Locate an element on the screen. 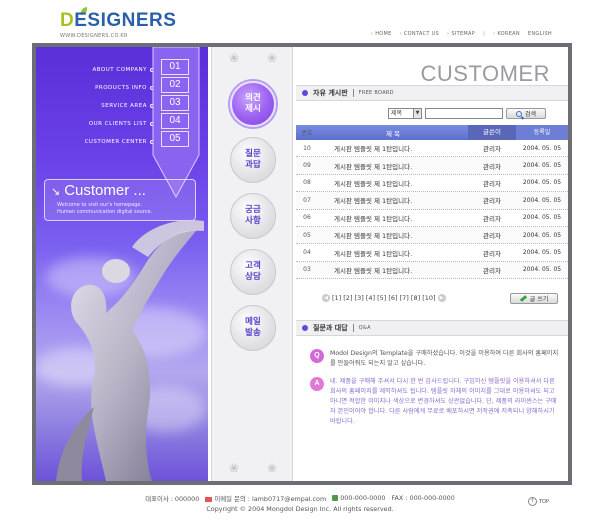  next-page-icon: ▶ is located at coordinates (441, 298).